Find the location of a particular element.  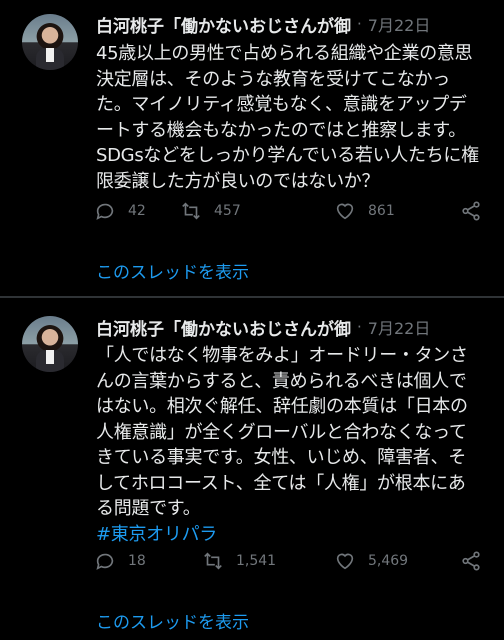

tweet-line: 限委譲した方が良いのではないか？ is located at coordinates (238, 181).